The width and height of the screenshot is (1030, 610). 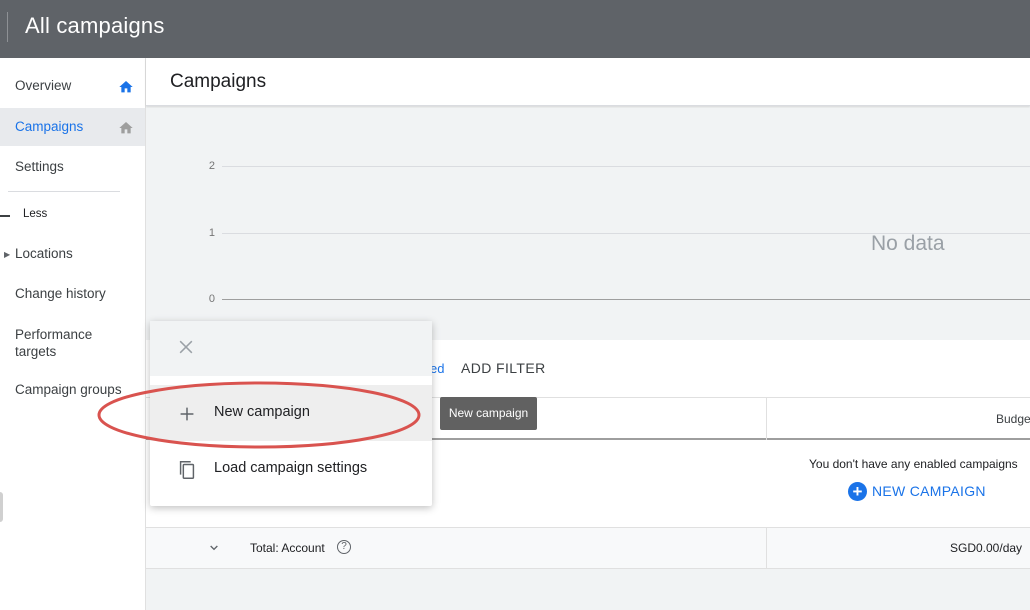 I want to click on sidebar-item-label: Campaign groups, so click(x=68, y=389).